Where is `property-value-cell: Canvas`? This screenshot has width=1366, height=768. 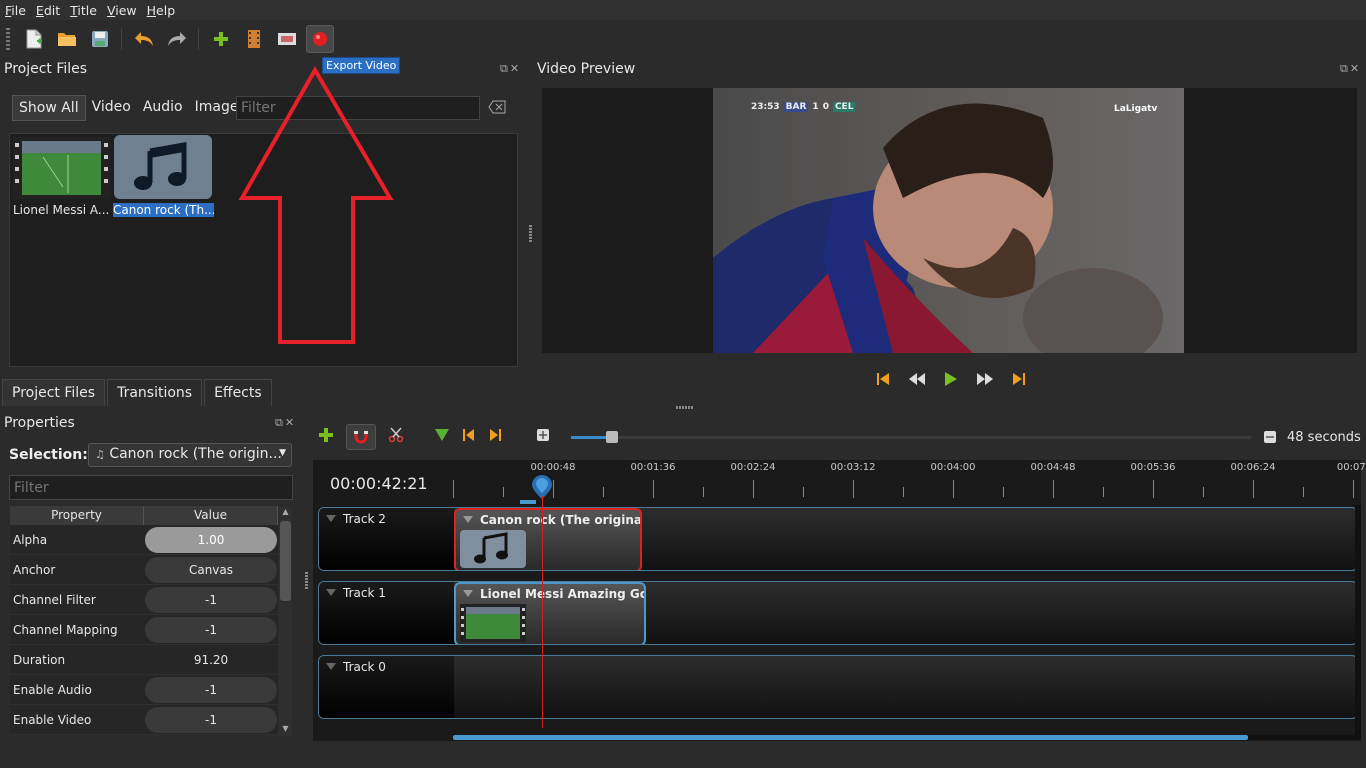 property-value-cell: Canvas is located at coordinates (211, 569).